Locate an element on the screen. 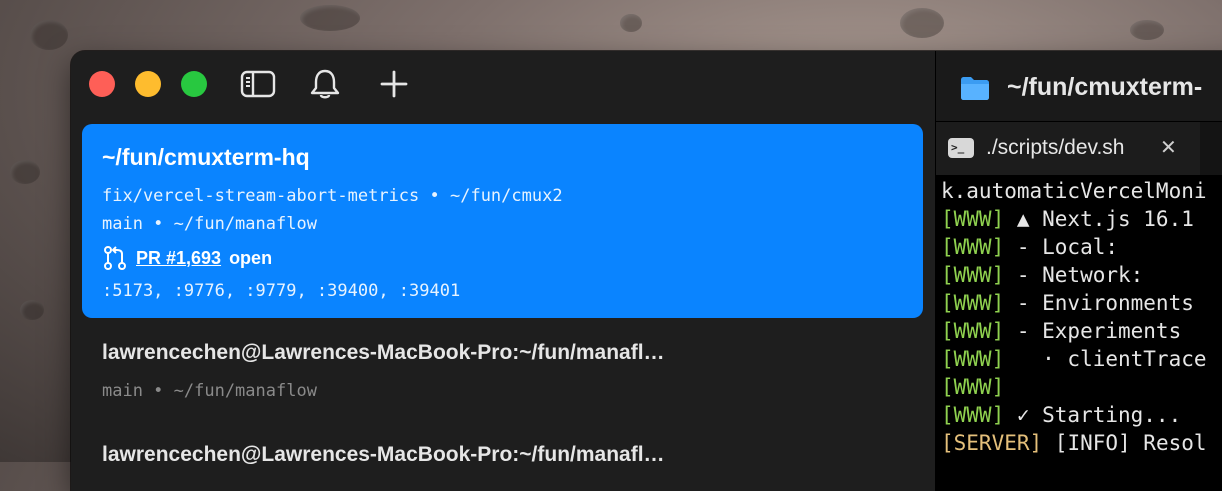 The image size is (1222, 491). workspace-title: ~/fun/cmuxterm-hq is located at coordinates (206, 157).